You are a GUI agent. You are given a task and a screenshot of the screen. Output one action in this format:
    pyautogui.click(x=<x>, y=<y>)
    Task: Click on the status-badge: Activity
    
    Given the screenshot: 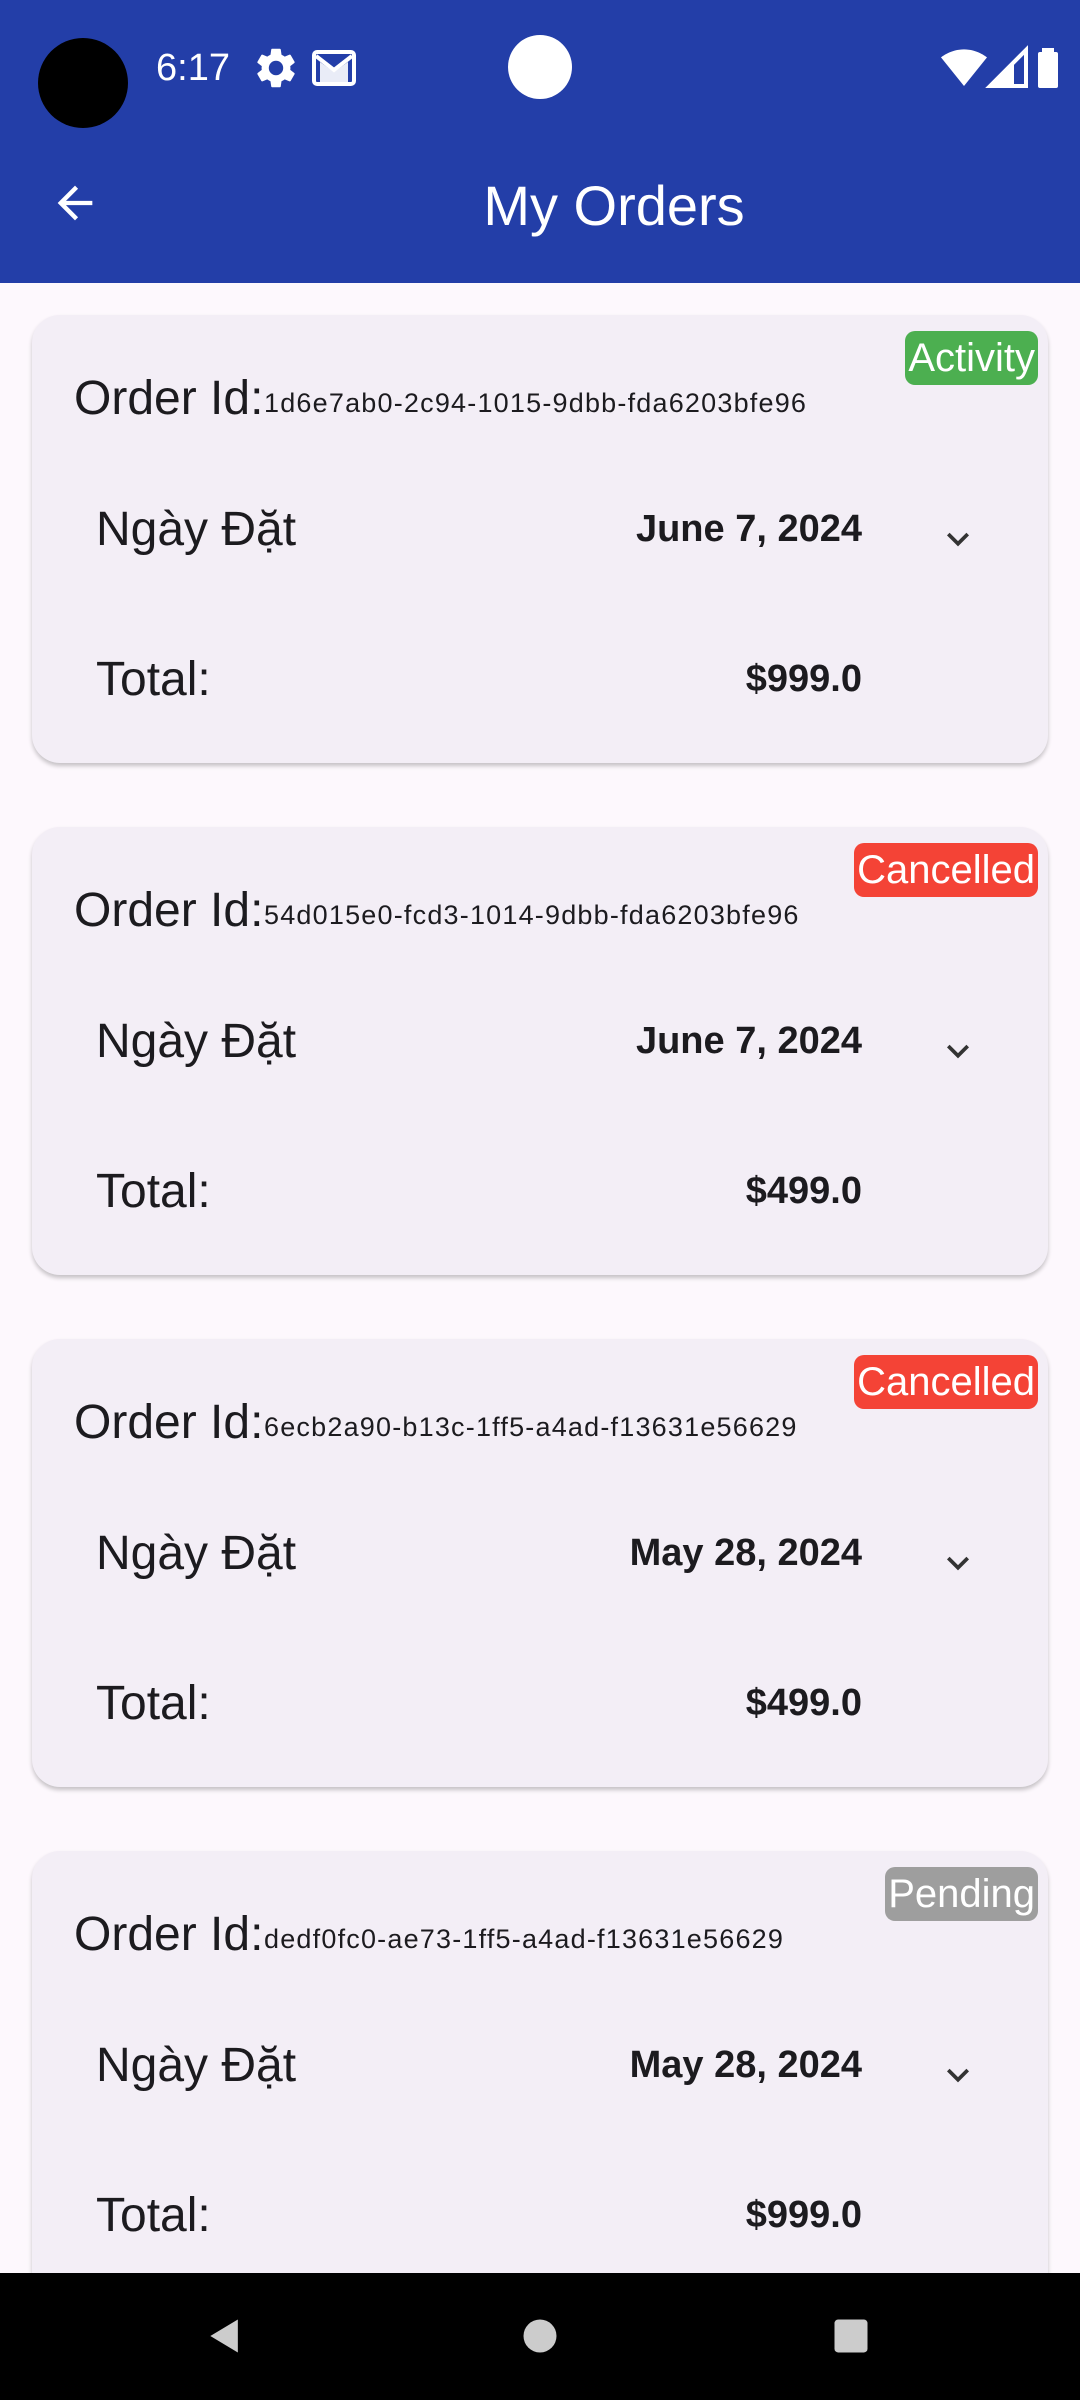 What is the action you would take?
    pyautogui.click(x=971, y=358)
    